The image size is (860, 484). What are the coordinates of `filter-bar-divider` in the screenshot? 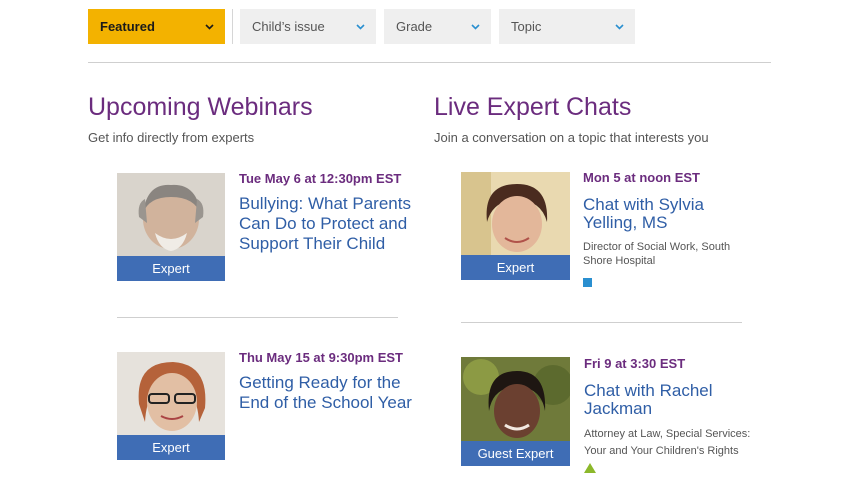 It's located at (429, 62).